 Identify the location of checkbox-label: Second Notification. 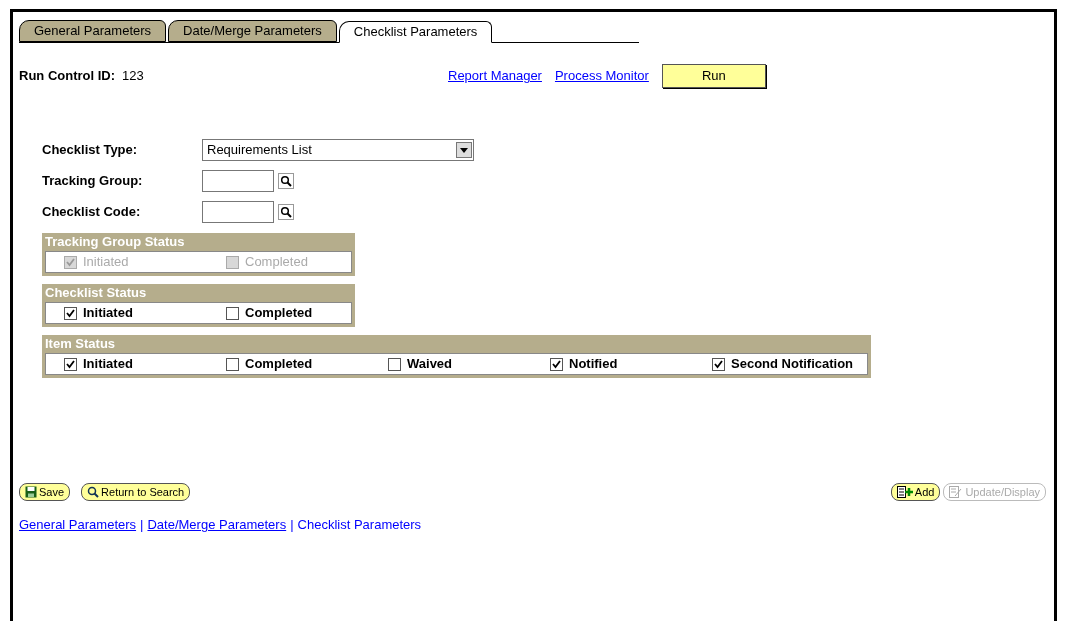
(792, 364).